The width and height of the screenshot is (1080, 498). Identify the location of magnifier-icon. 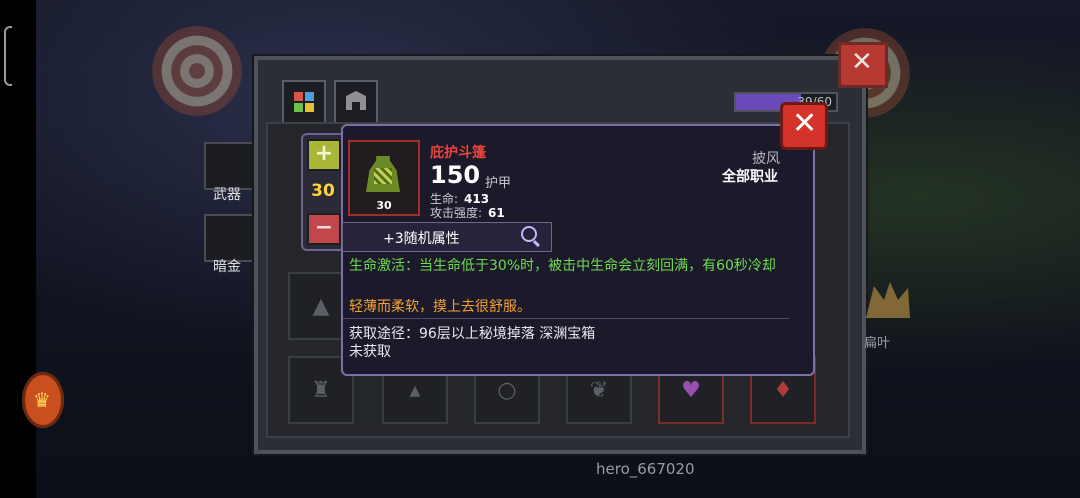
(529, 234).